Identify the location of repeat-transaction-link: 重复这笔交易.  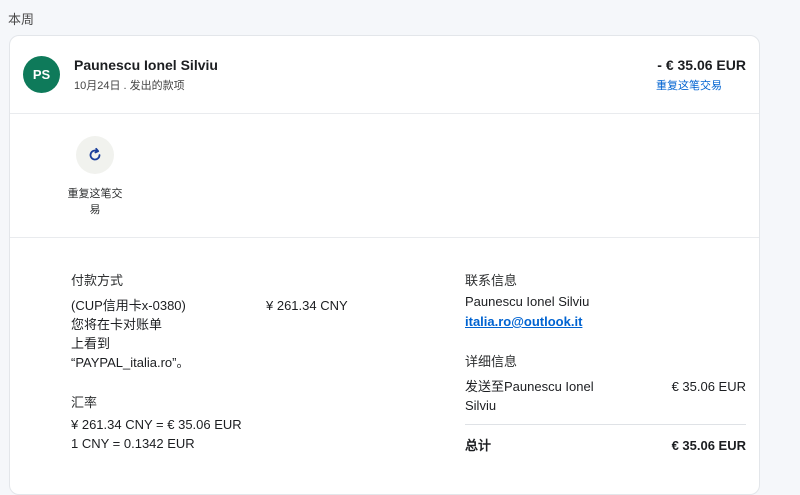
(689, 85).